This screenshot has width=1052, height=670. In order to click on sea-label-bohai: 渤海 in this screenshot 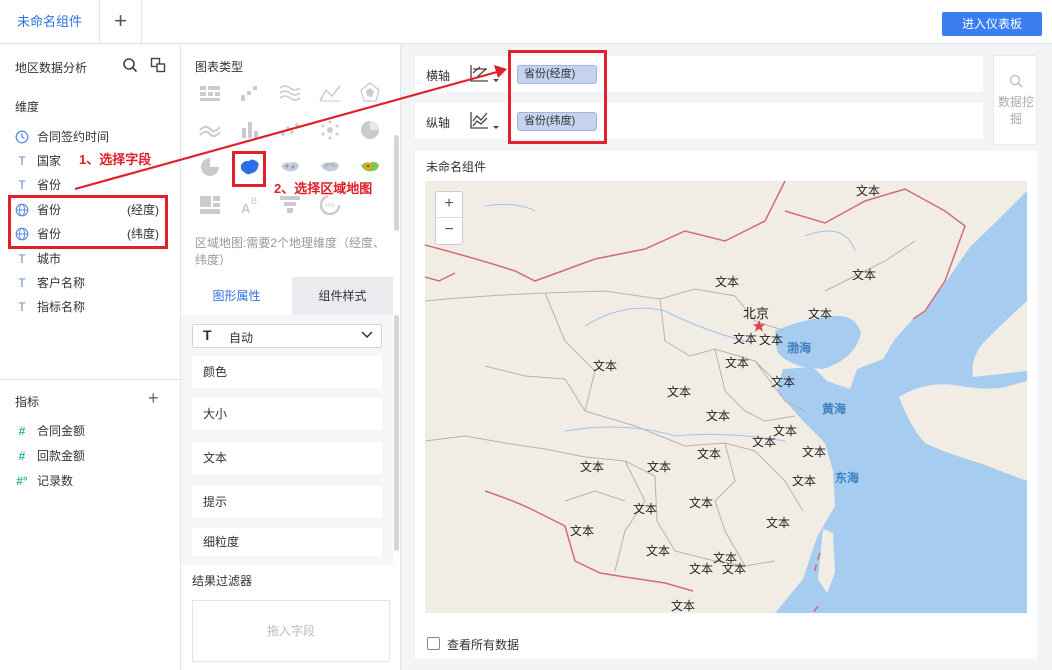, I will do `click(799, 348)`.